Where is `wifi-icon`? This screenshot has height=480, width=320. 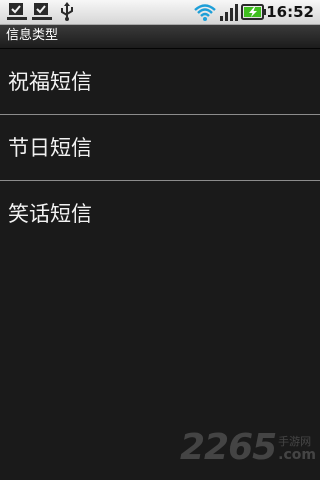
wifi-icon is located at coordinates (205, 12).